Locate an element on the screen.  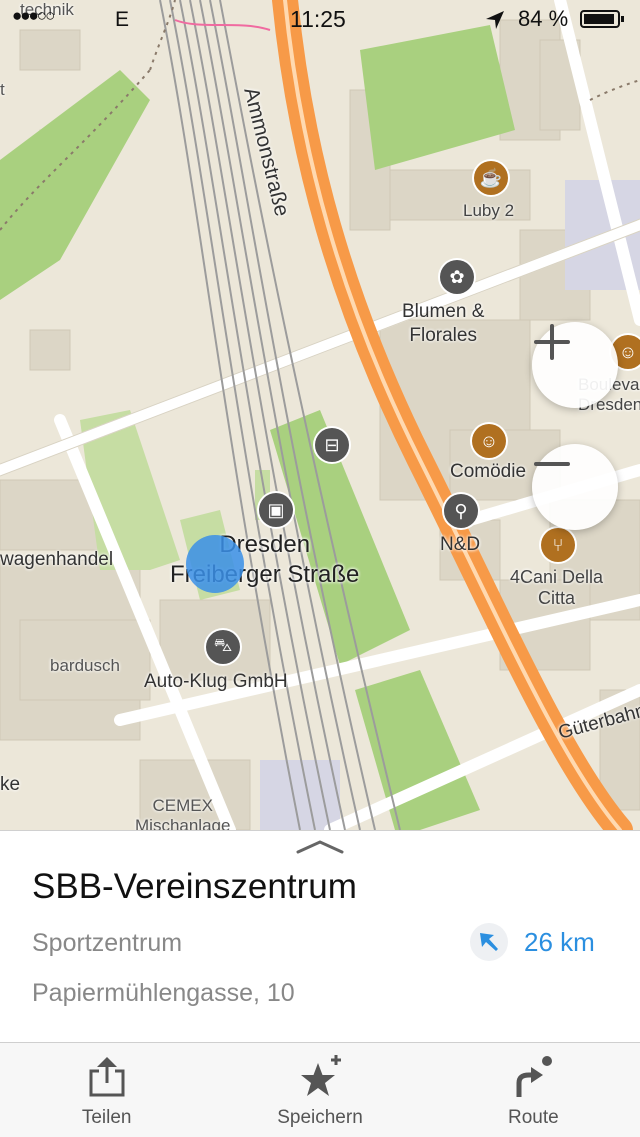
minus-icon is located at coordinates (552, 464).